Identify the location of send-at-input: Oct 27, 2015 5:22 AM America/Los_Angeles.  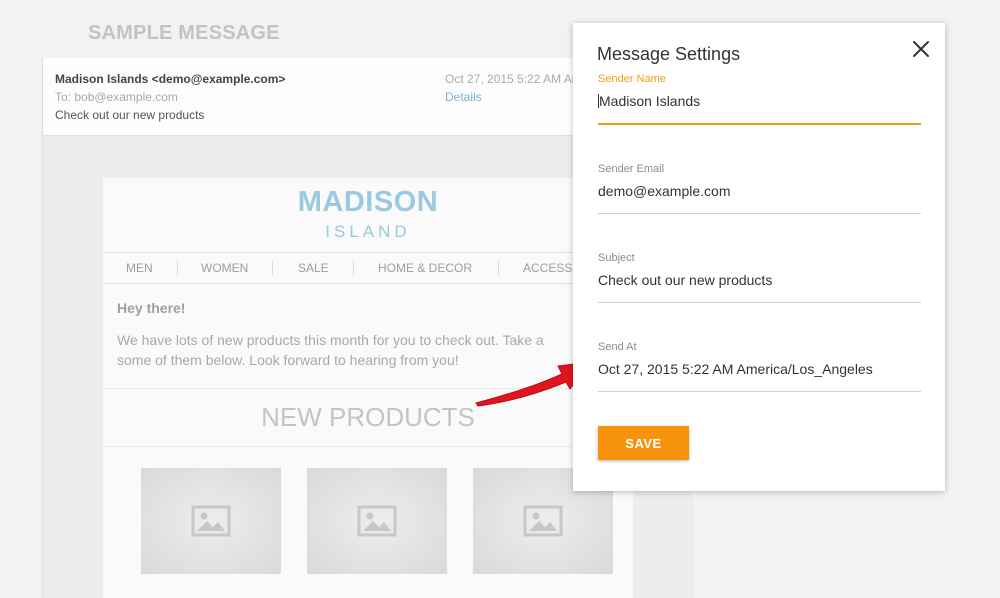
(759, 371).